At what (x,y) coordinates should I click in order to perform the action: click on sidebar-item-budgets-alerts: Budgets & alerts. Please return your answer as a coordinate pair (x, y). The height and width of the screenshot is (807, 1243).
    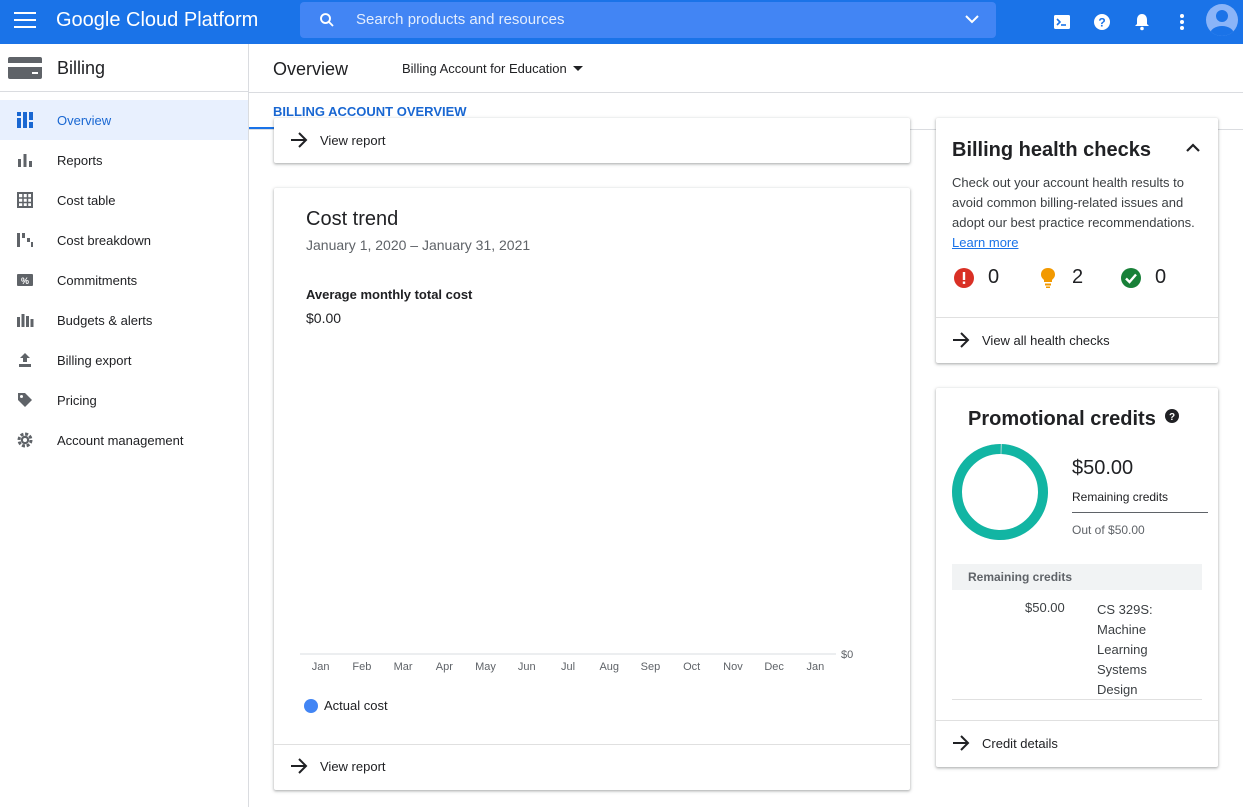
    Looking at the image, I should click on (124, 320).